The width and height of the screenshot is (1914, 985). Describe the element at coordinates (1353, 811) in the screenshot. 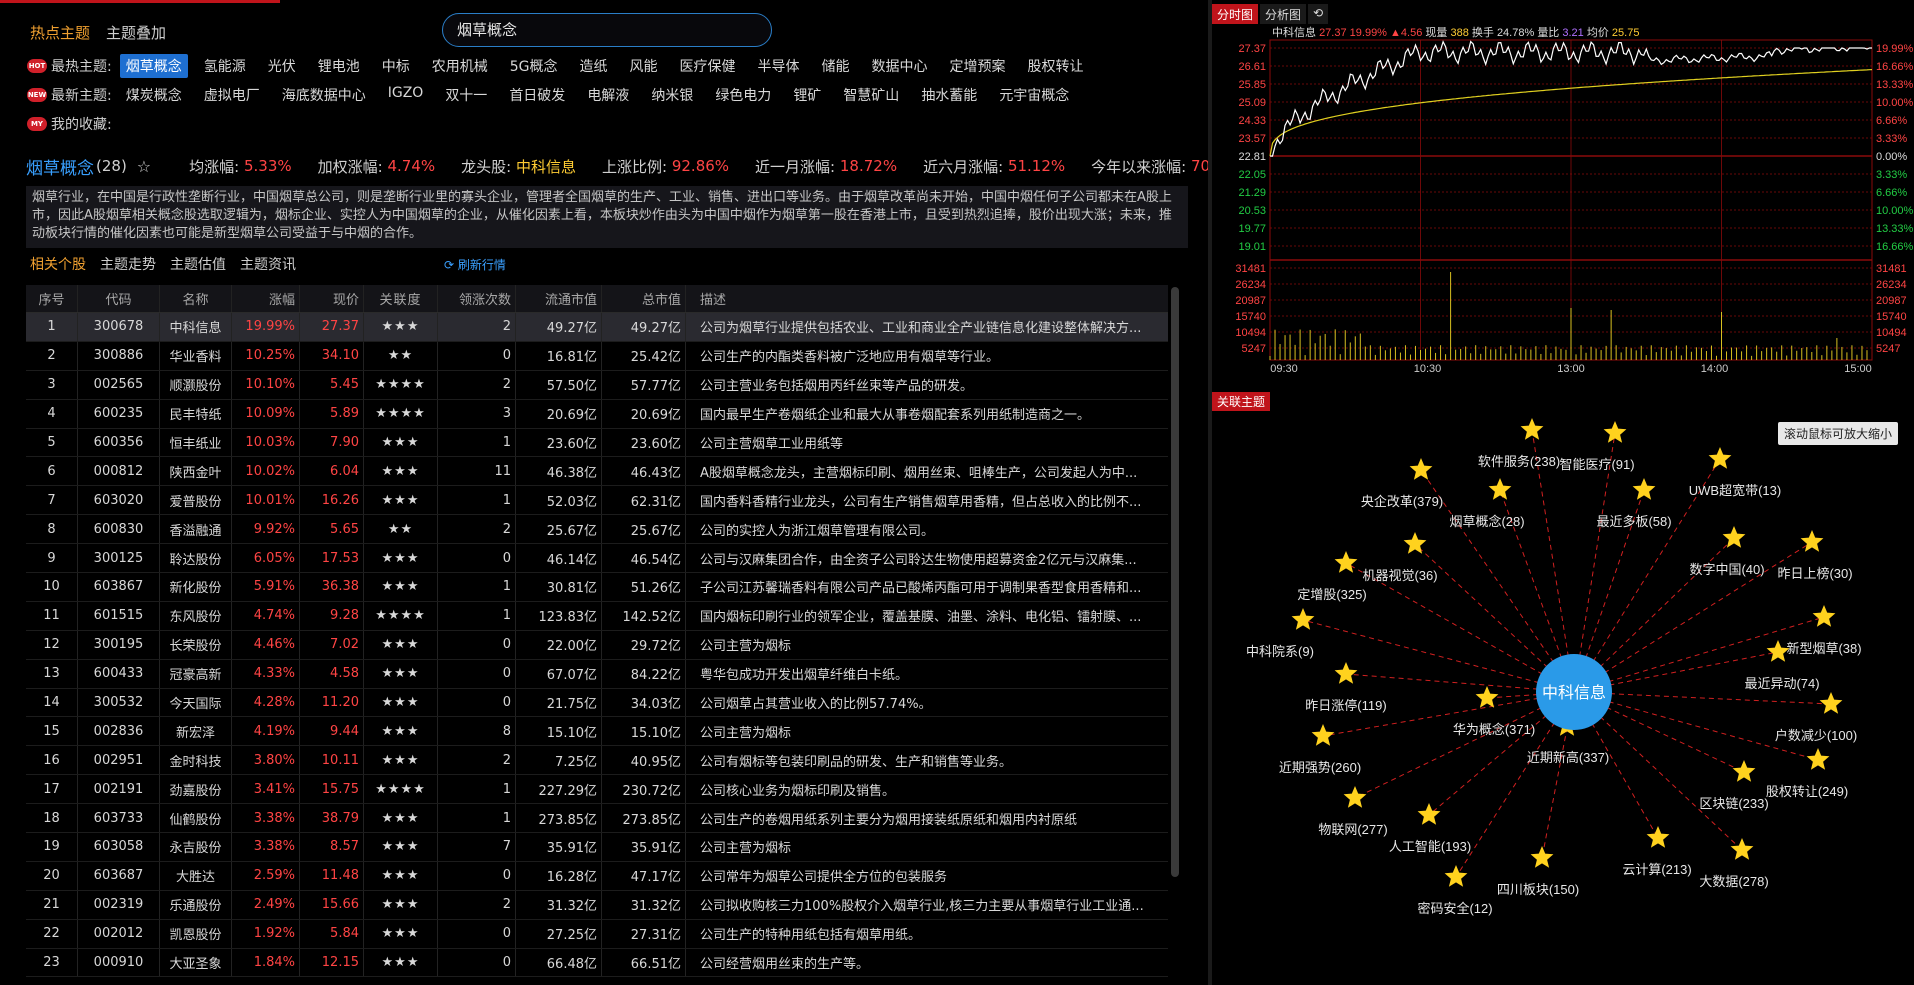

I see `related-topic-node: 物联网(277)` at that location.